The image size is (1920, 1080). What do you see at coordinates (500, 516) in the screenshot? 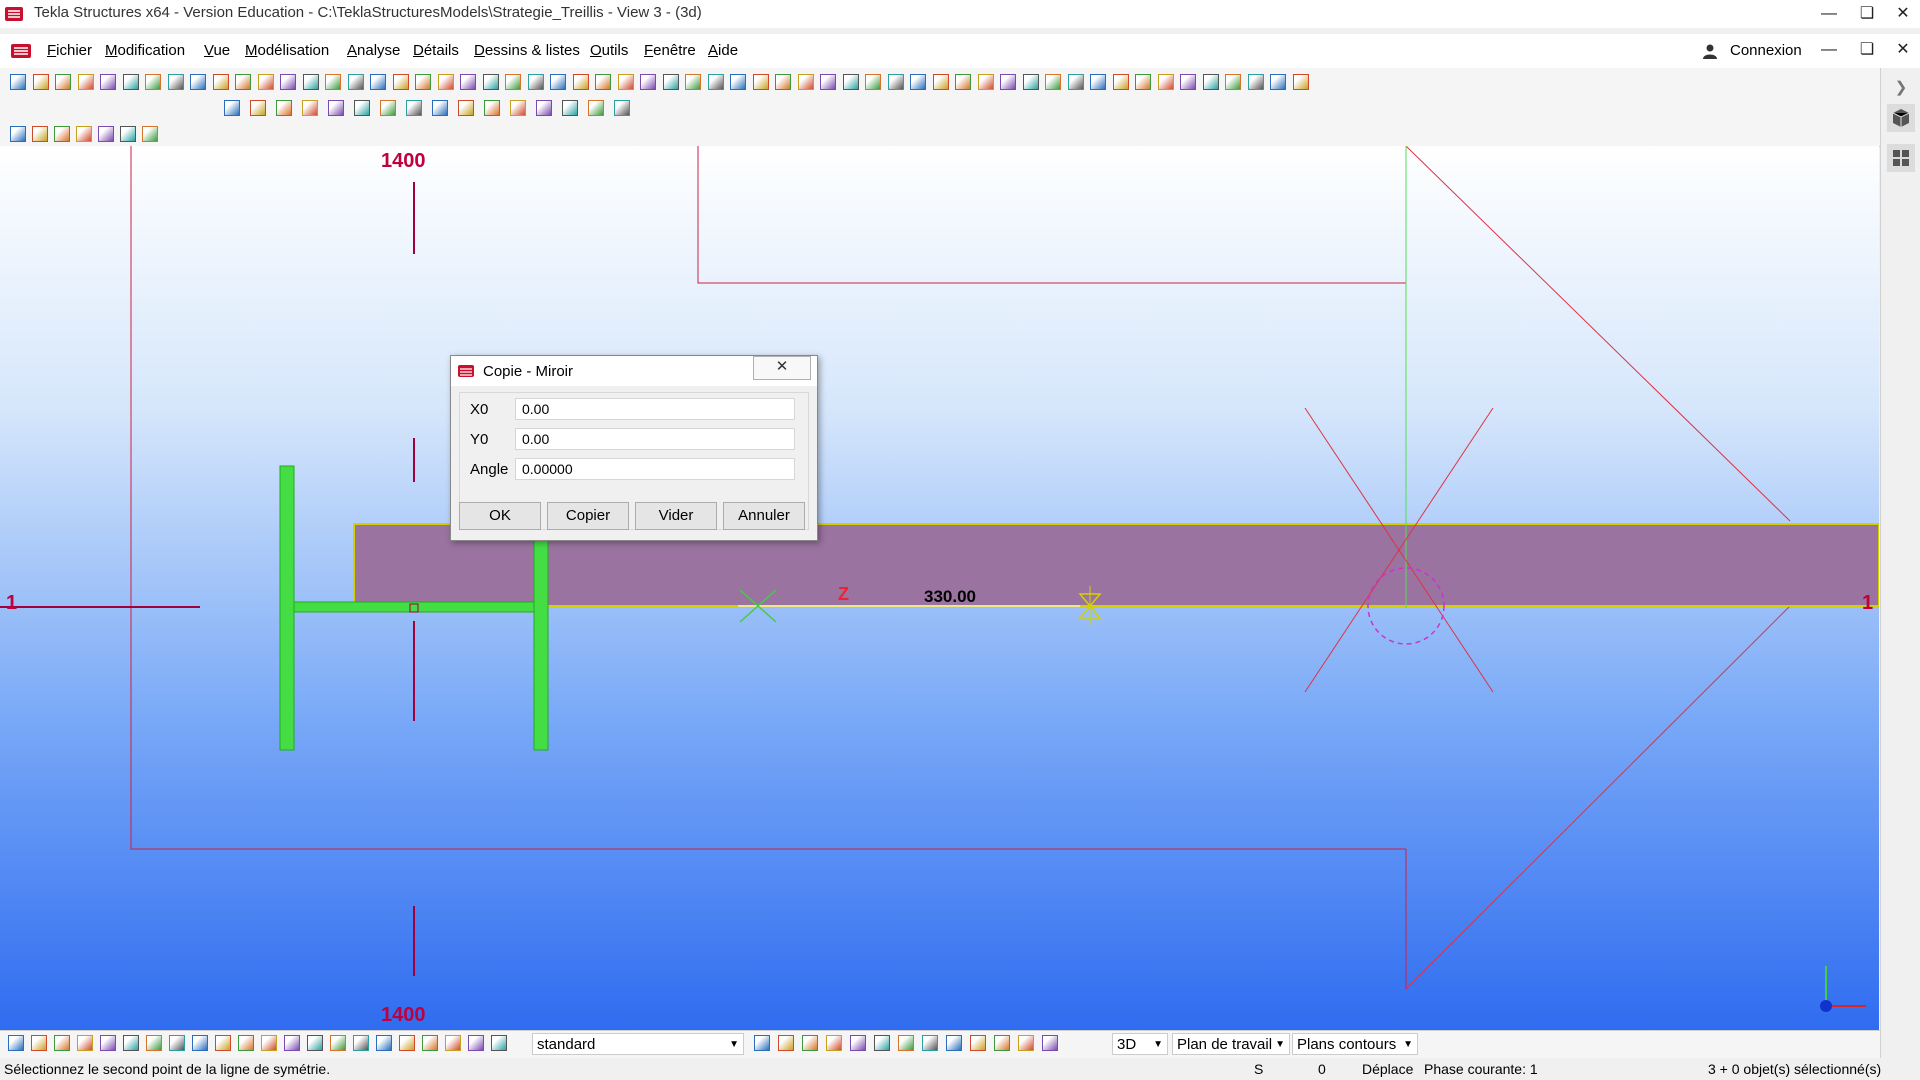
I see `ok-button: OK` at bounding box center [500, 516].